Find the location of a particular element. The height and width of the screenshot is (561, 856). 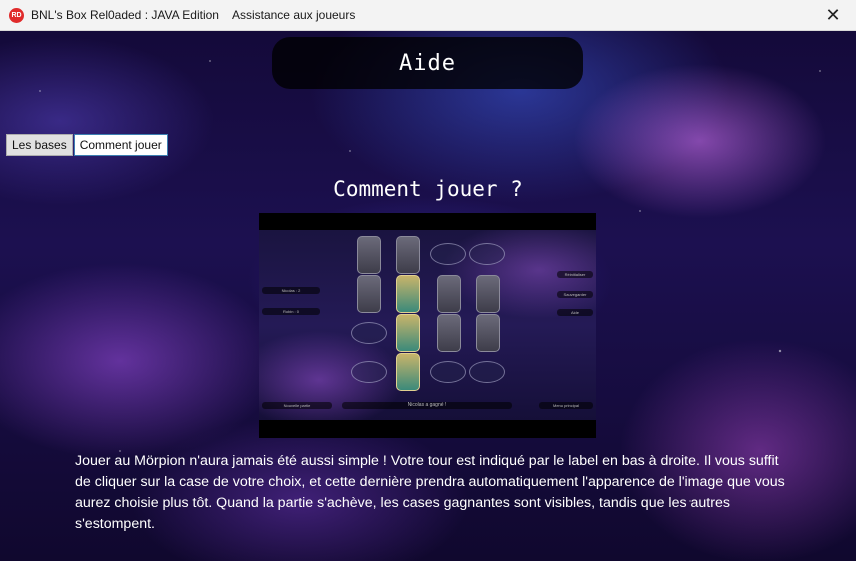

close-button: ✕ is located at coordinates (833, 15).